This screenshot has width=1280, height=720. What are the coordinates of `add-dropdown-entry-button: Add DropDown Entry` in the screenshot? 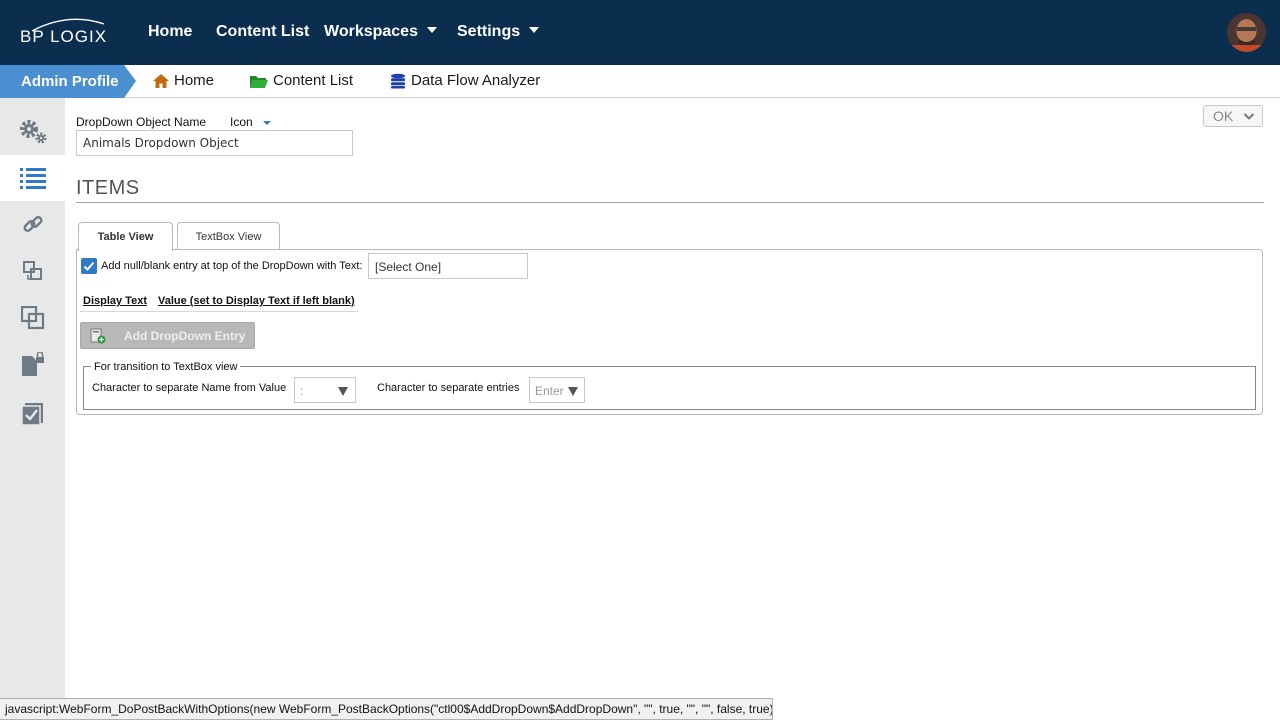 It's located at (167, 335).